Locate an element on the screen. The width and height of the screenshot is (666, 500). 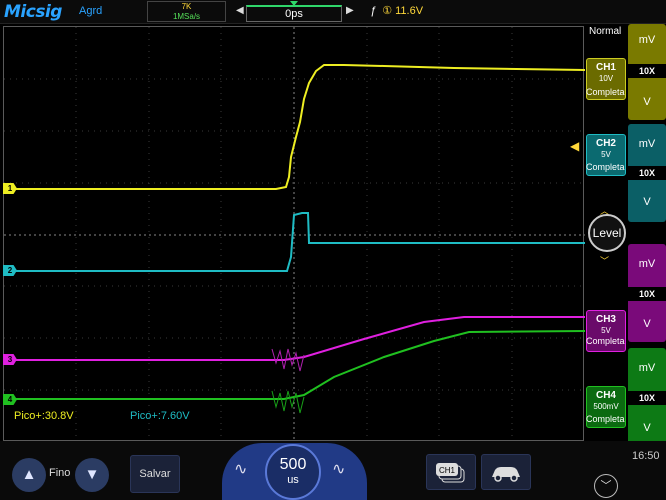
fine-up-button: ▲ is located at coordinates (29, 475).